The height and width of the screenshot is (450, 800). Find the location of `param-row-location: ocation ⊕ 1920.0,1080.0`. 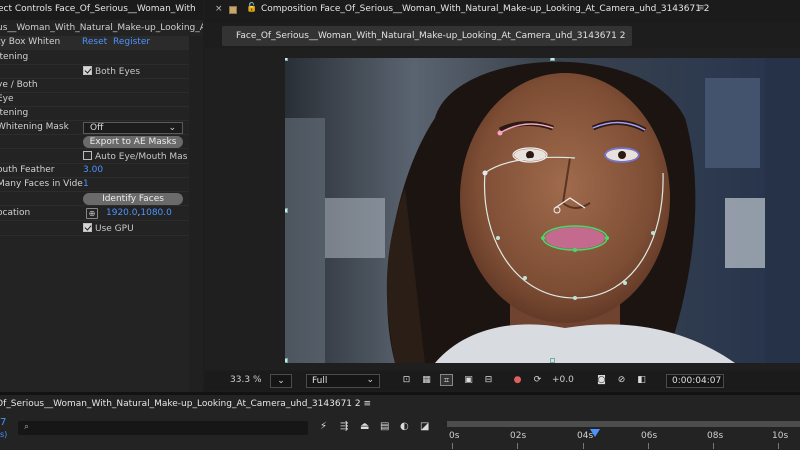

param-row-location: ocation ⊕ 1920.0,1080.0 is located at coordinates (95, 214).